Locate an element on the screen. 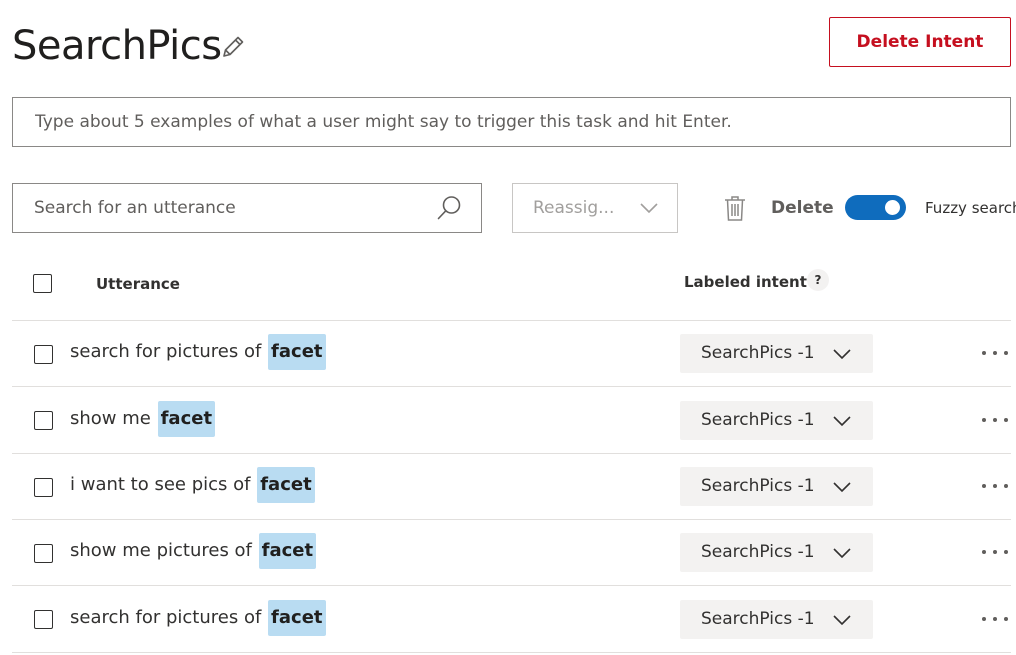  utterance-text: i want to see pics of facet is located at coordinates (192, 485).